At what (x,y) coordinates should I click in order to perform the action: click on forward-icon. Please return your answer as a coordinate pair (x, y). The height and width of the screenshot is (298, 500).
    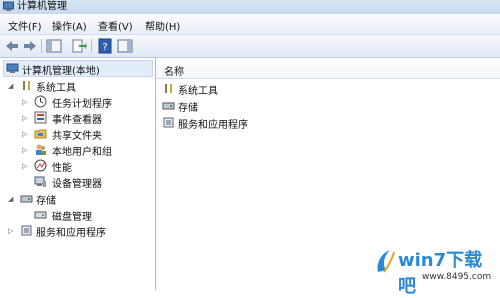
    Looking at the image, I should click on (30, 46).